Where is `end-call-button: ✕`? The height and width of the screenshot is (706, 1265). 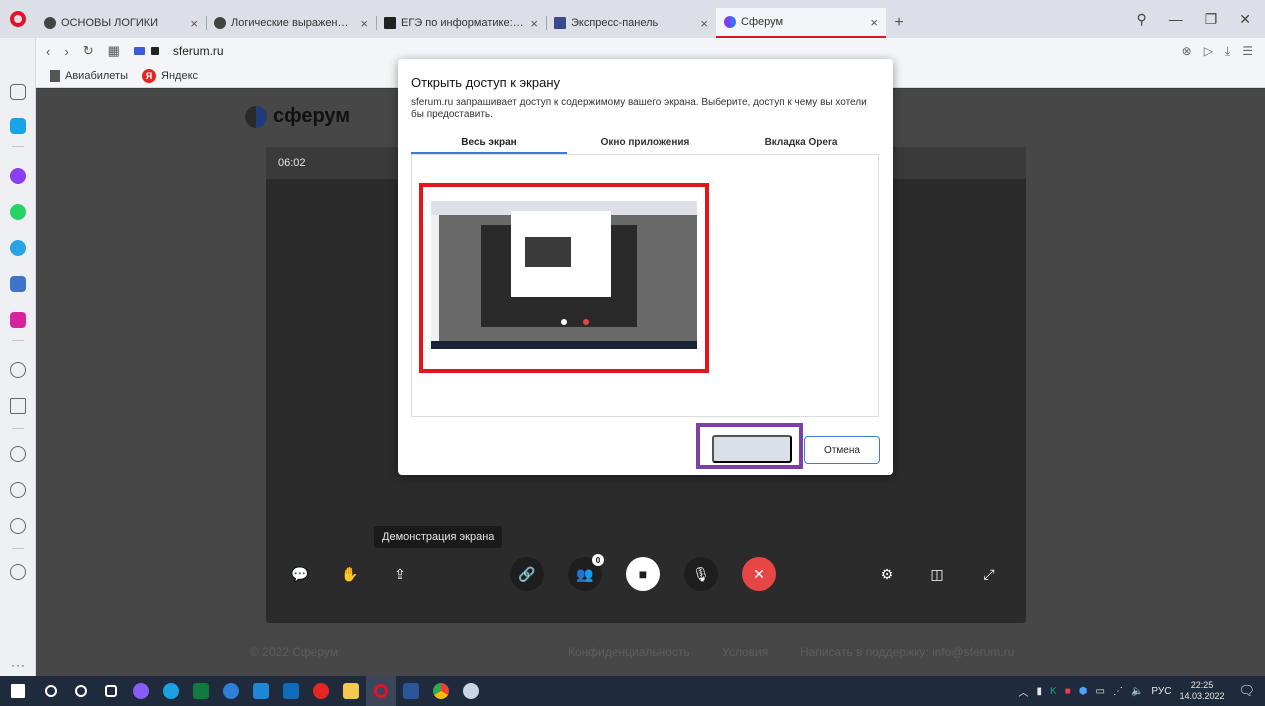 end-call-button: ✕ is located at coordinates (759, 574).